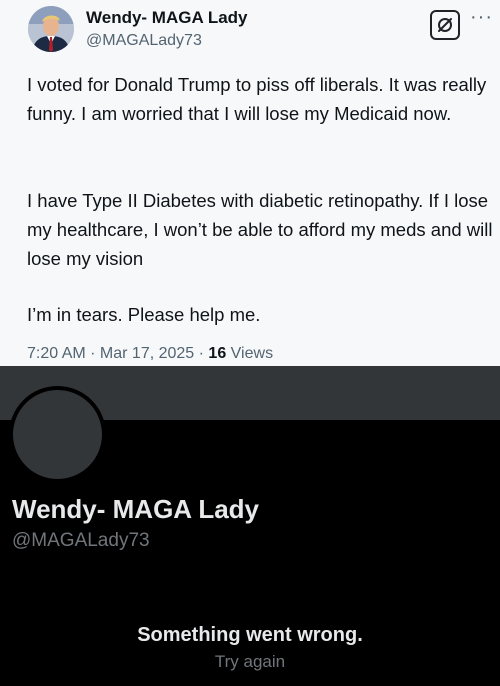 This screenshot has width=500, height=686. I want to click on profile-name: Wendy- MAGA Lady, so click(136, 509).